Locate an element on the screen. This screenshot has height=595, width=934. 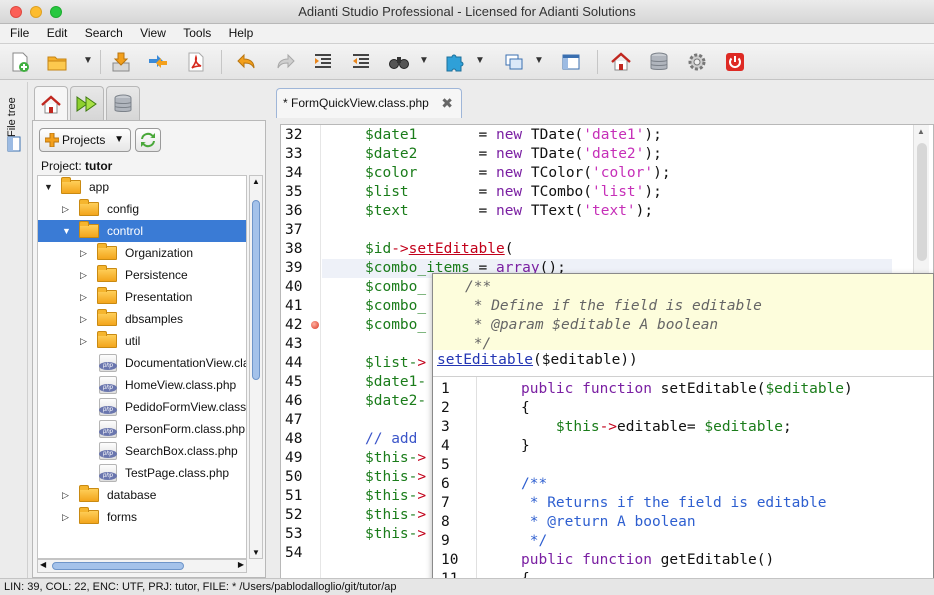
close-window-button is located at coordinates (16, 12).